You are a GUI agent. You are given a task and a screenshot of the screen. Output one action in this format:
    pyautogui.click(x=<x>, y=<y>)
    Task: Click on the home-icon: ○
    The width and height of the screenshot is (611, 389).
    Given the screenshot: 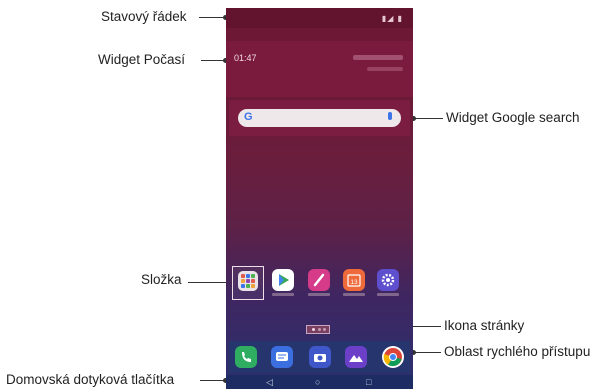 What is the action you would take?
    pyautogui.click(x=317, y=382)
    